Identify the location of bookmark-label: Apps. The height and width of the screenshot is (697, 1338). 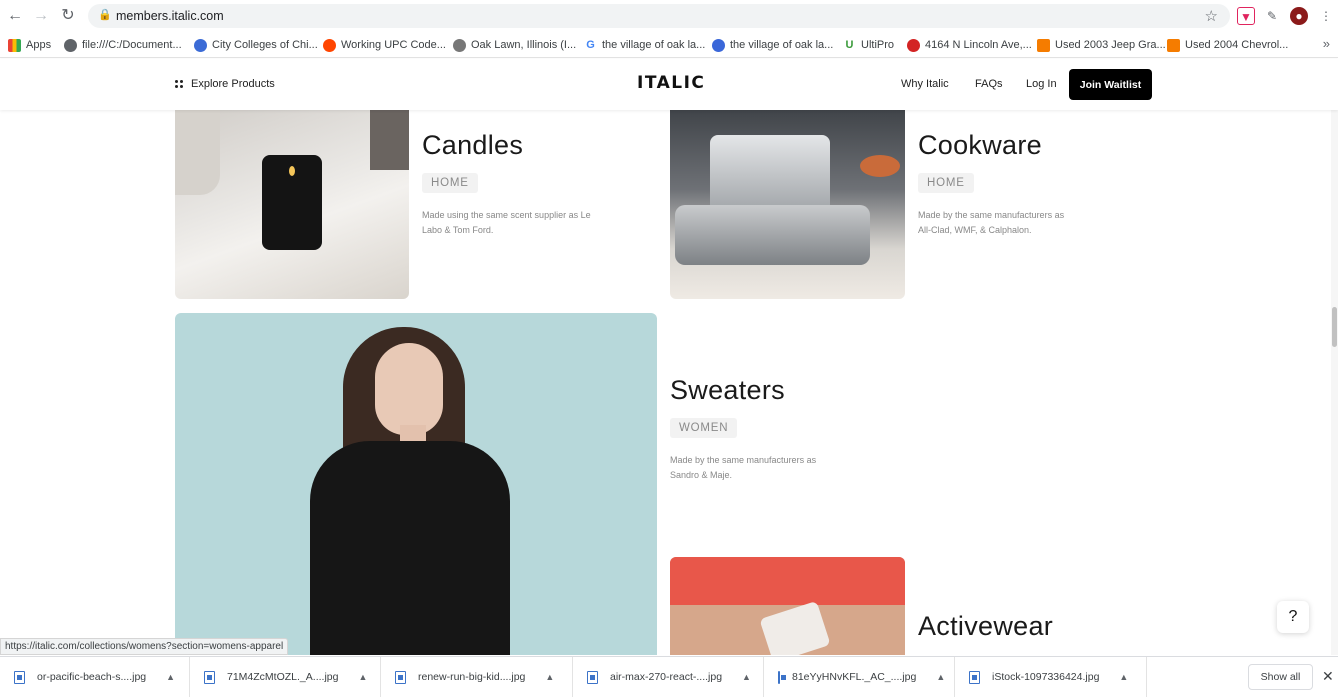
(39, 45).